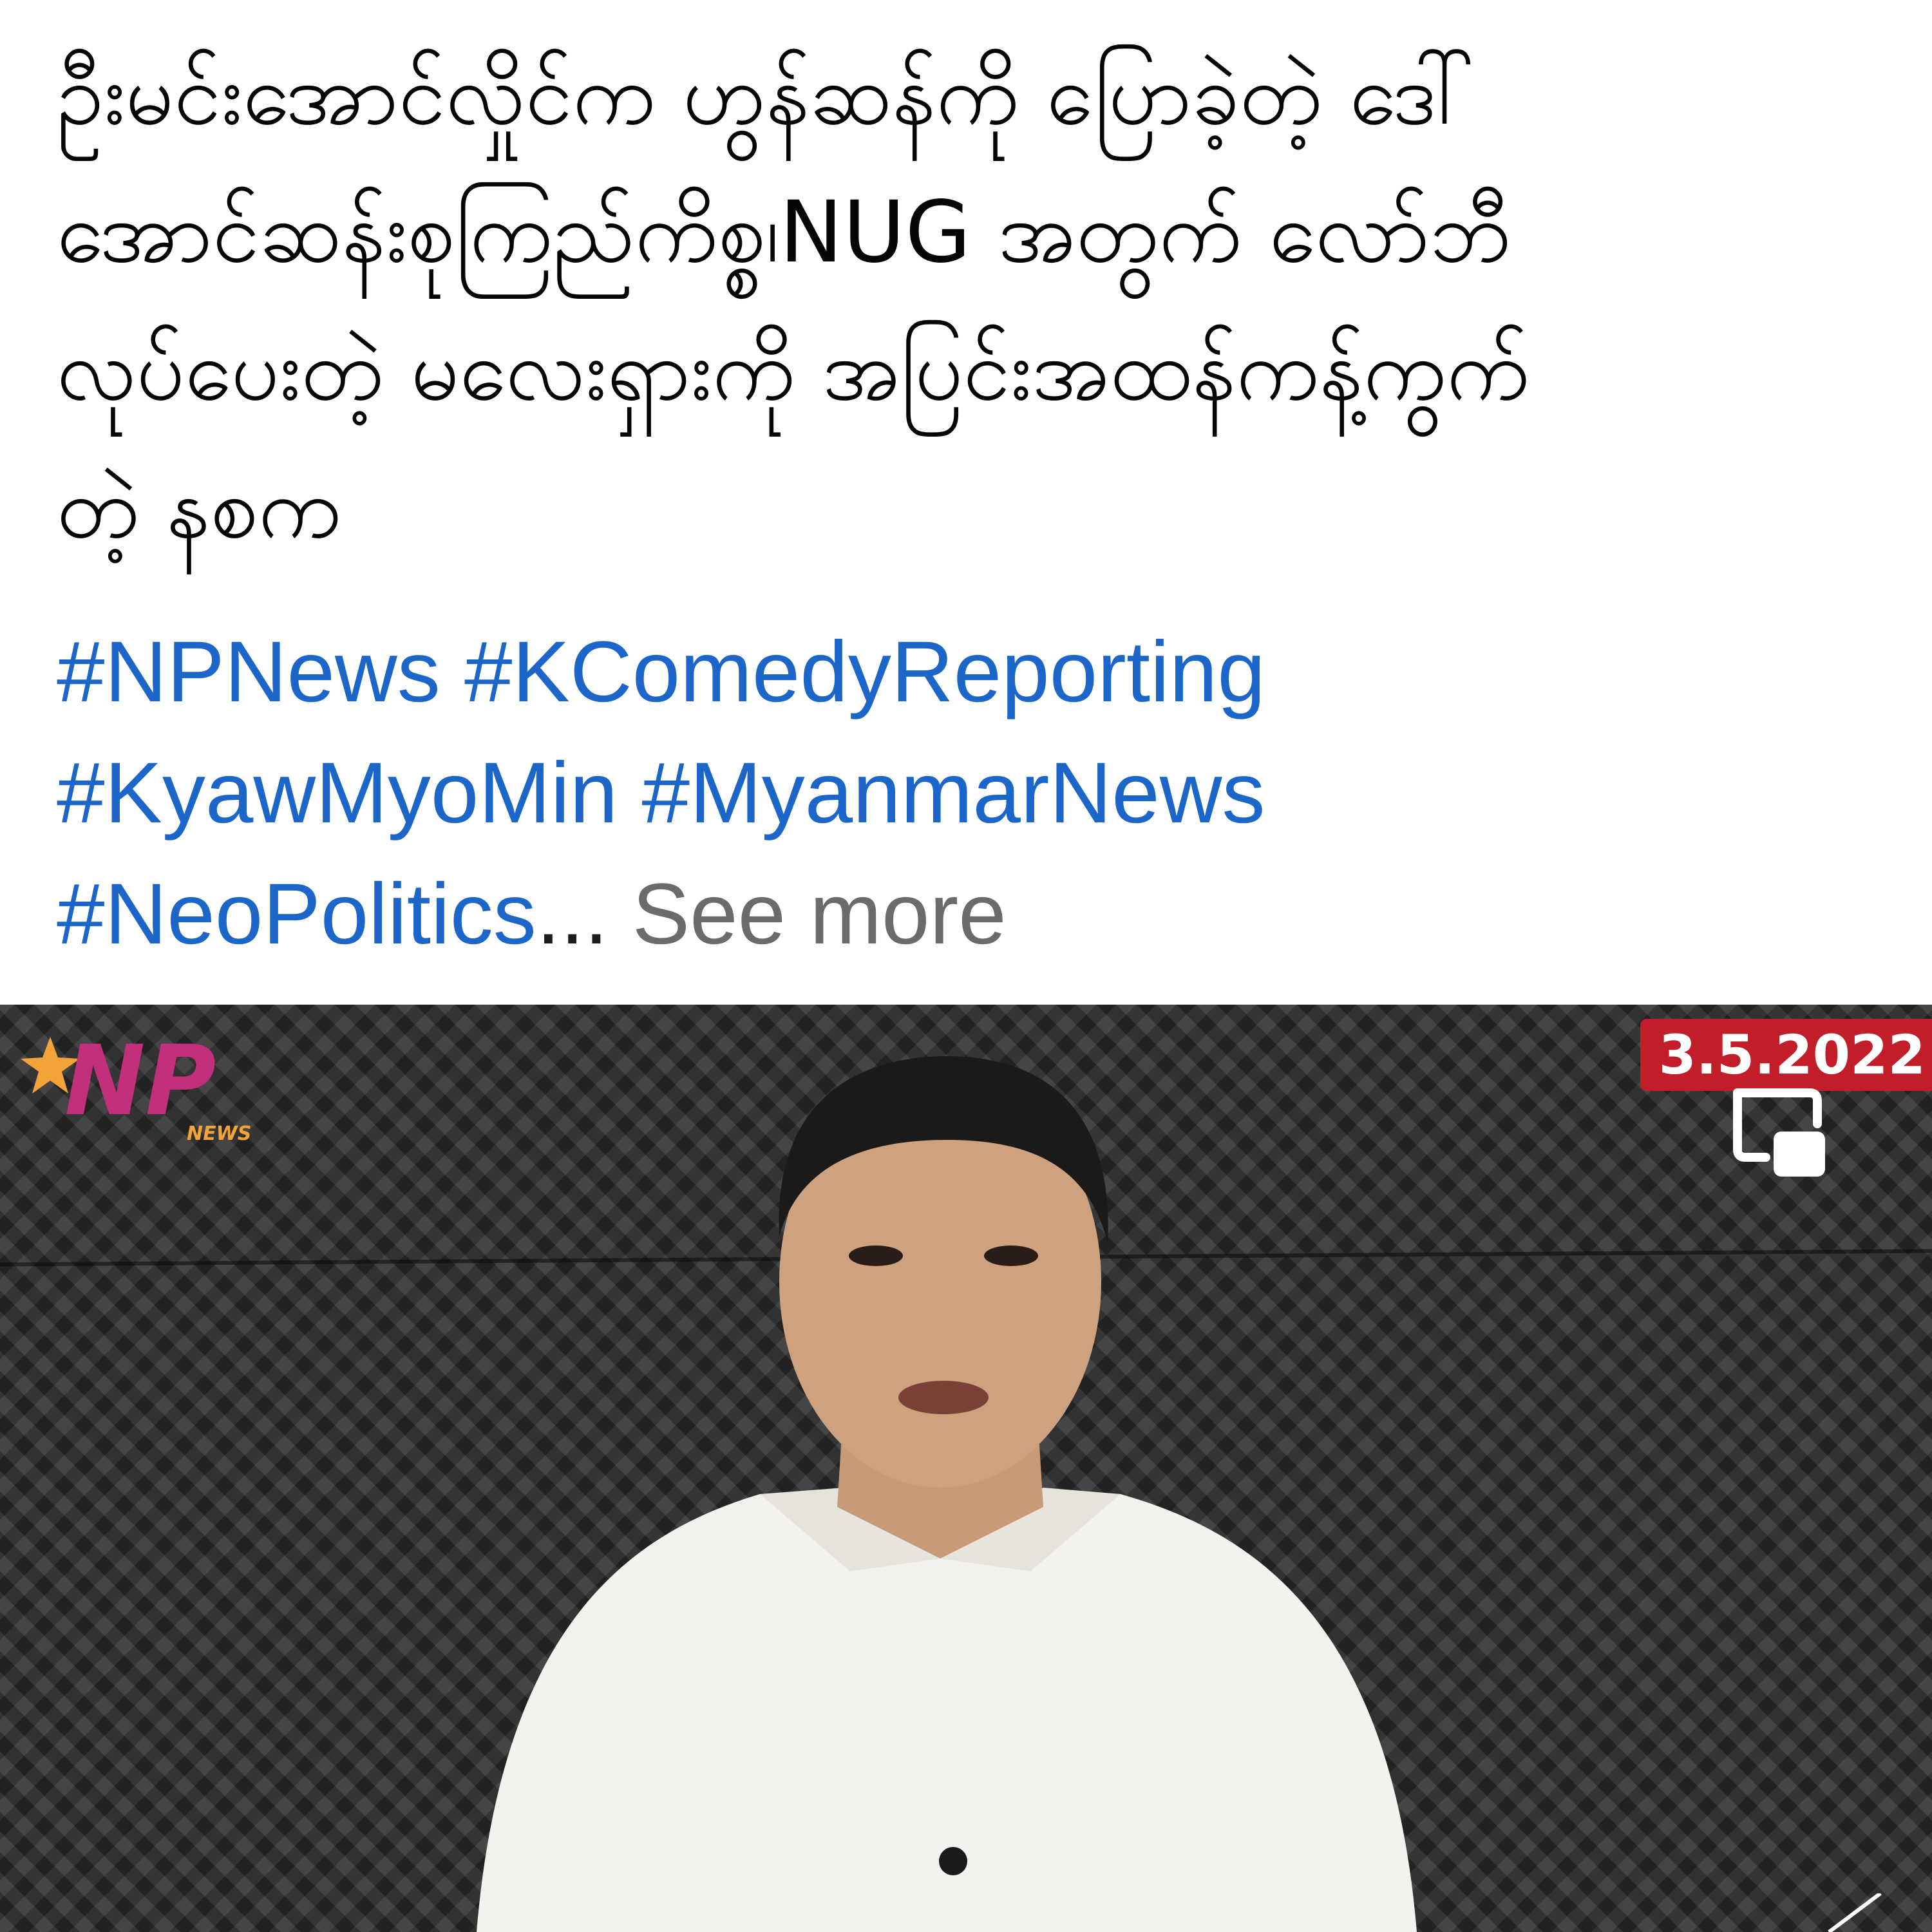 This screenshot has height=1932, width=1932. Describe the element at coordinates (1855, 1913) in the screenshot. I see `resize-handle-icon` at that location.